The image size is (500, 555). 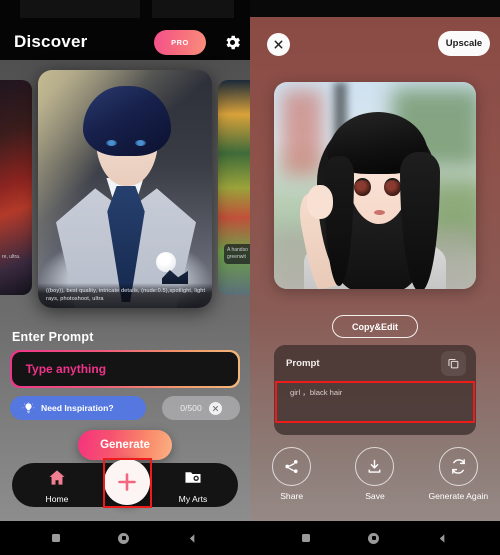 What do you see at coordinates (11, 257) in the screenshot?
I see `carousel-previous-caption: re, ultra.` at bounding box center [11, 257].